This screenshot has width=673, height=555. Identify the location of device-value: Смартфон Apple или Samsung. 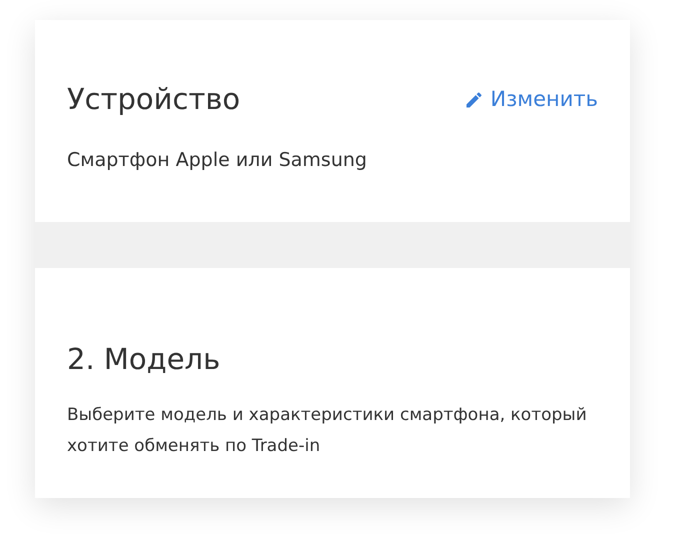
(217, 160).